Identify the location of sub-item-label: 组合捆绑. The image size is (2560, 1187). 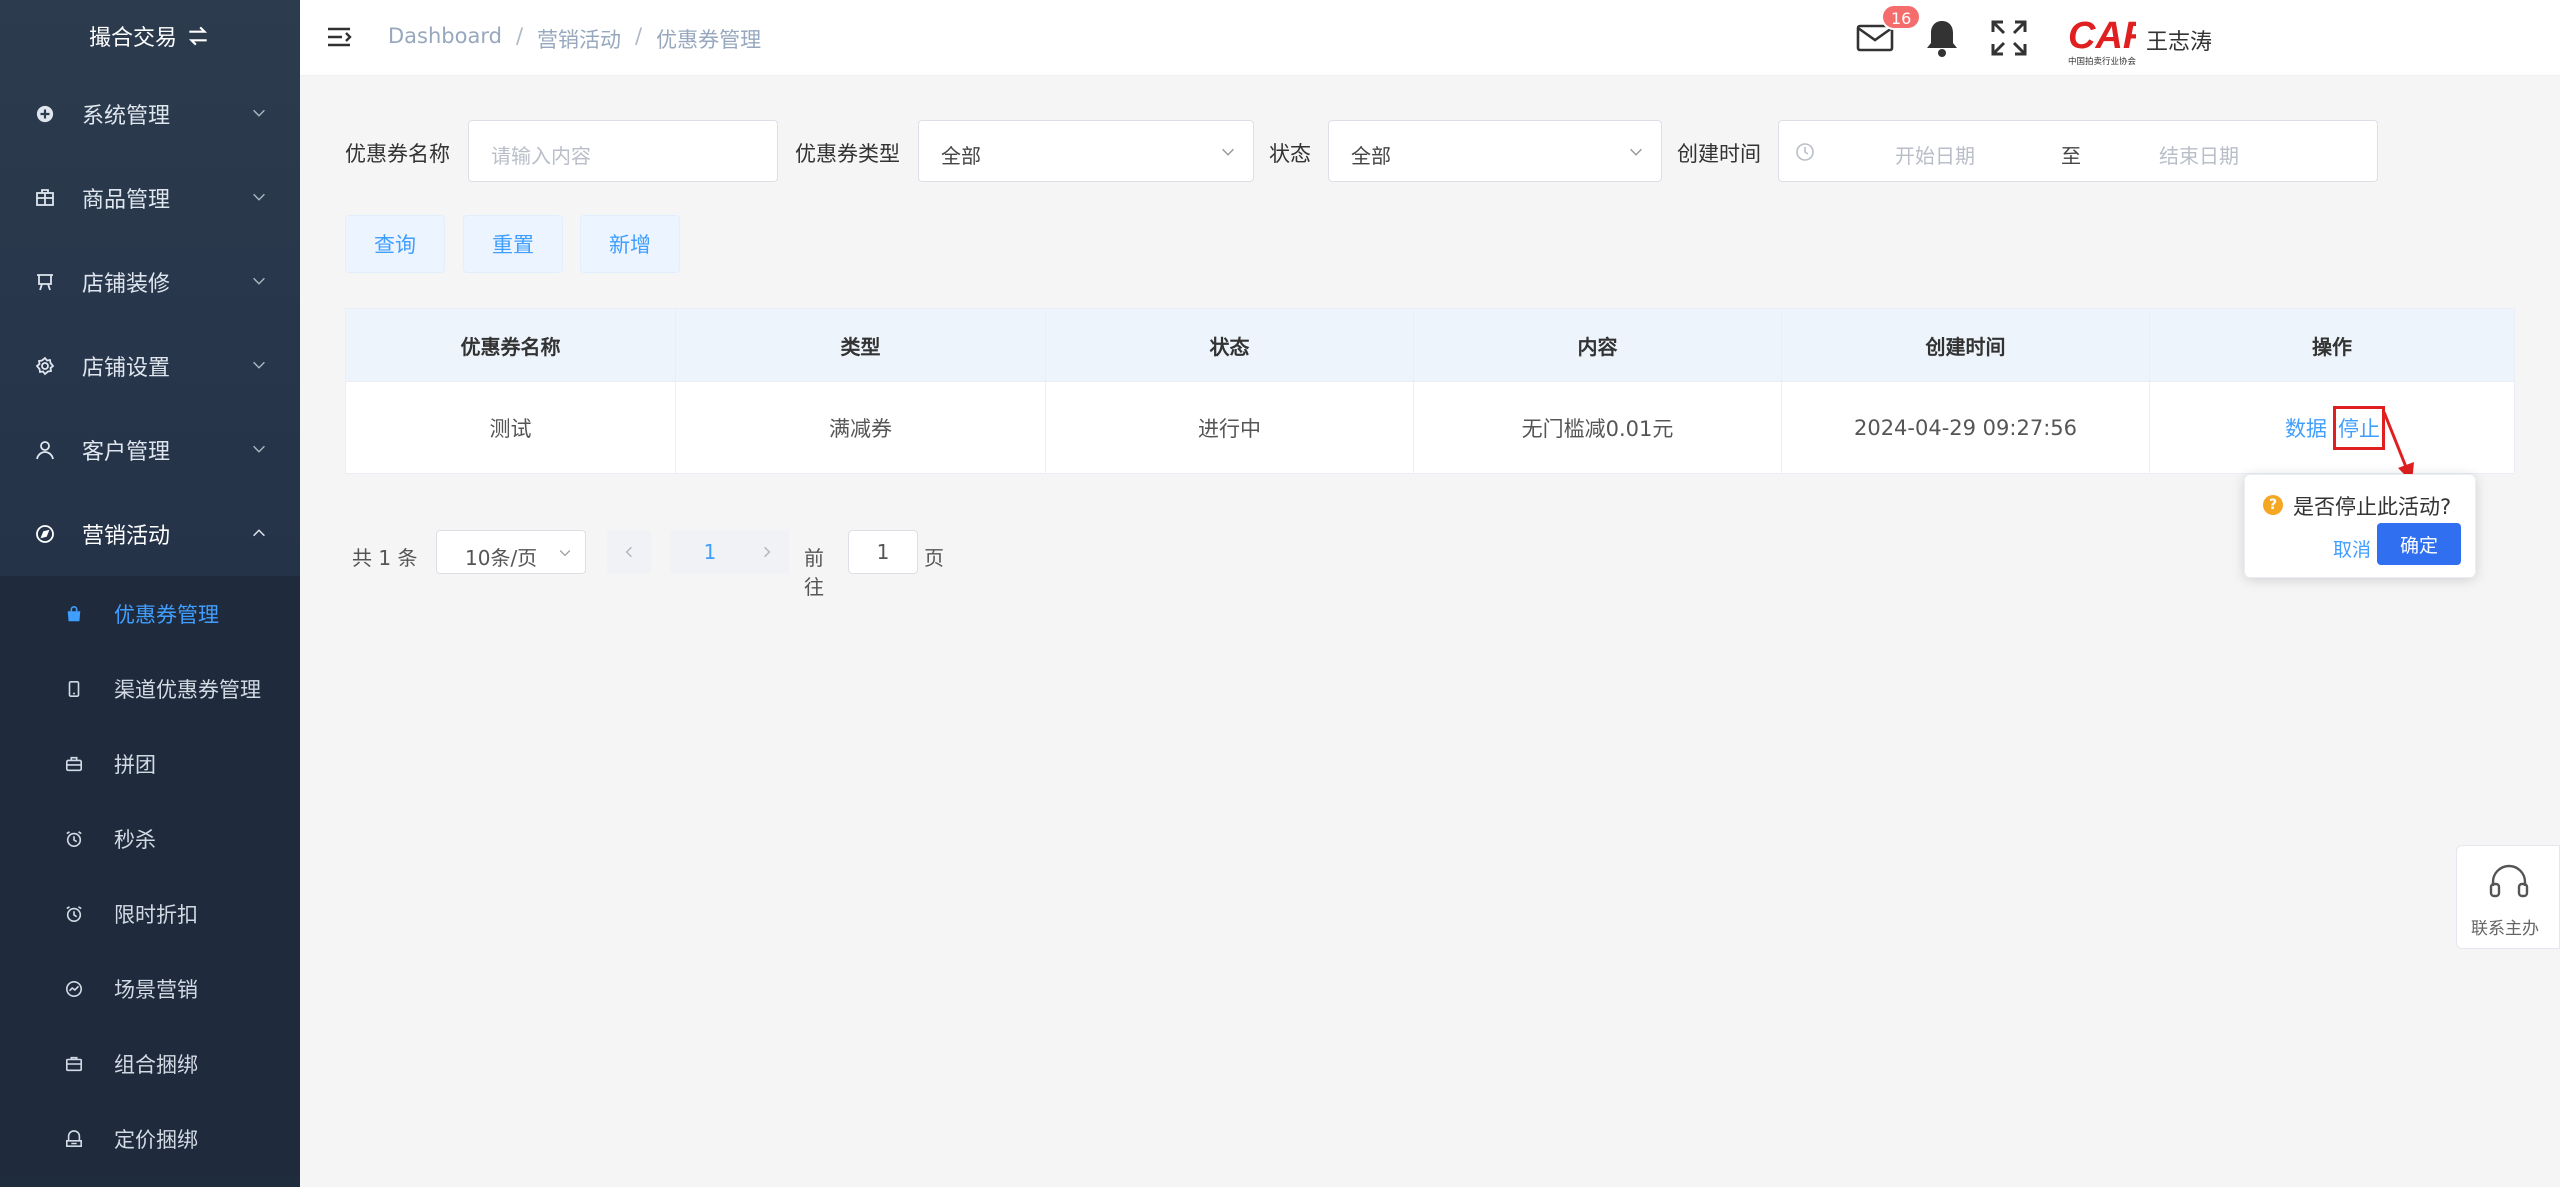
(156, 1064).